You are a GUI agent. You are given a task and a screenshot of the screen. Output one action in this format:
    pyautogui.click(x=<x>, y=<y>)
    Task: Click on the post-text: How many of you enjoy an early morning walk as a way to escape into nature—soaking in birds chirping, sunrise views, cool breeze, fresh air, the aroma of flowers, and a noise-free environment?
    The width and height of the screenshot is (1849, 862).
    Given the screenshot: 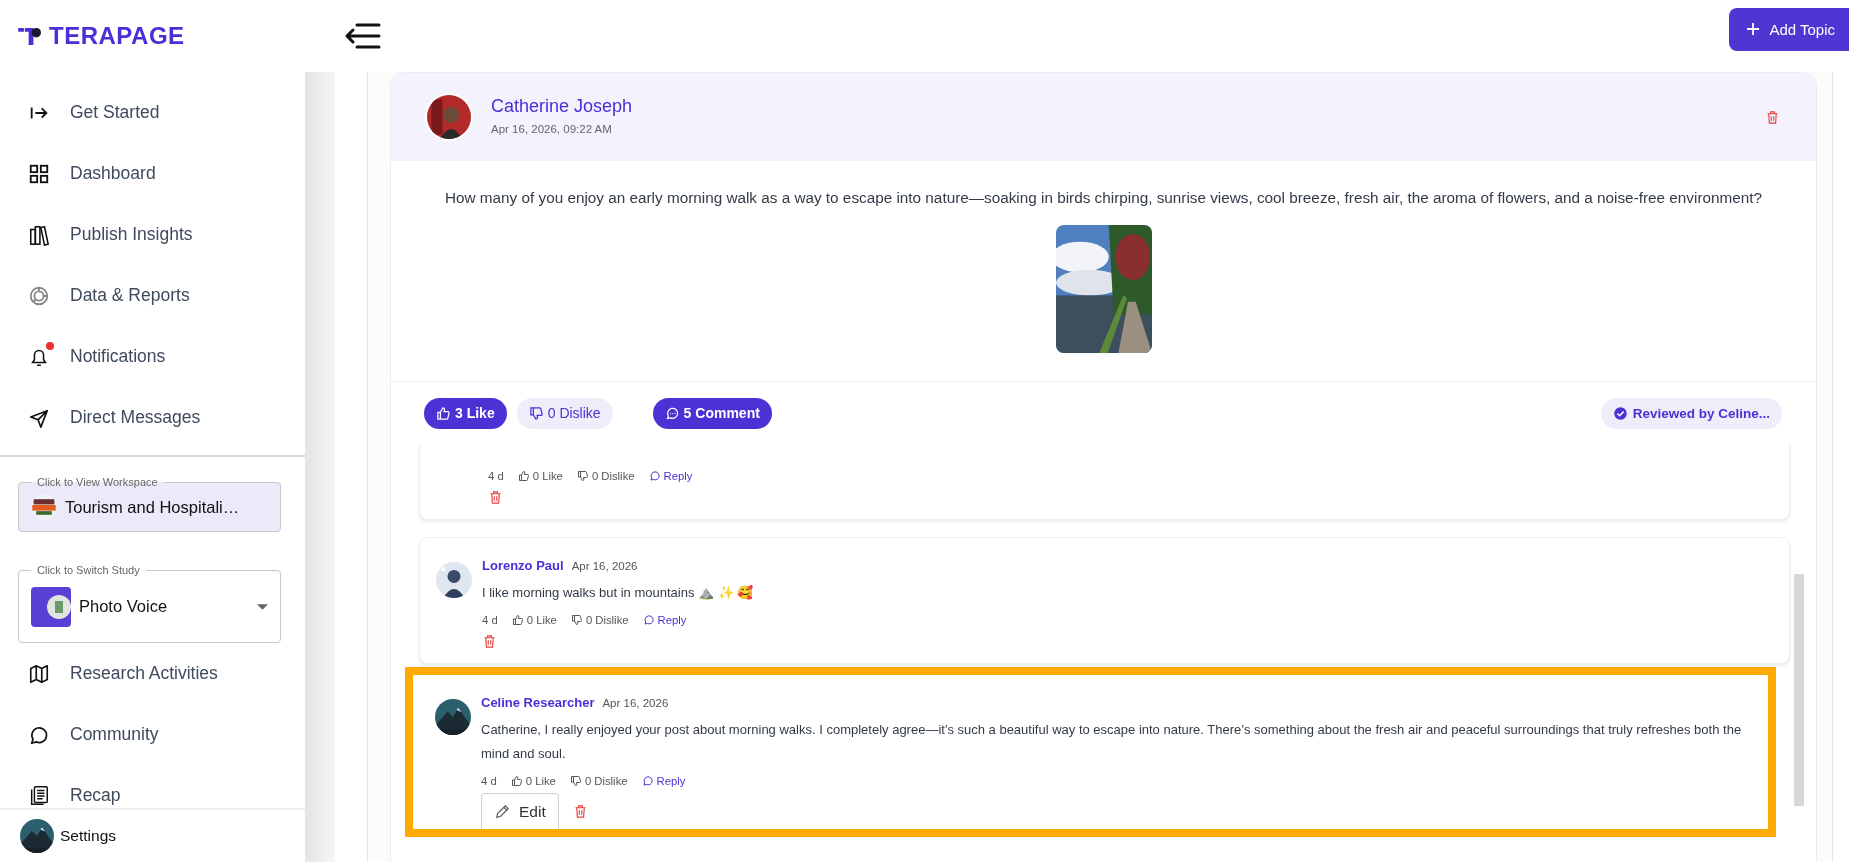 What is the action you would take?
    pyautogui.click(x=1103, y=198)
    